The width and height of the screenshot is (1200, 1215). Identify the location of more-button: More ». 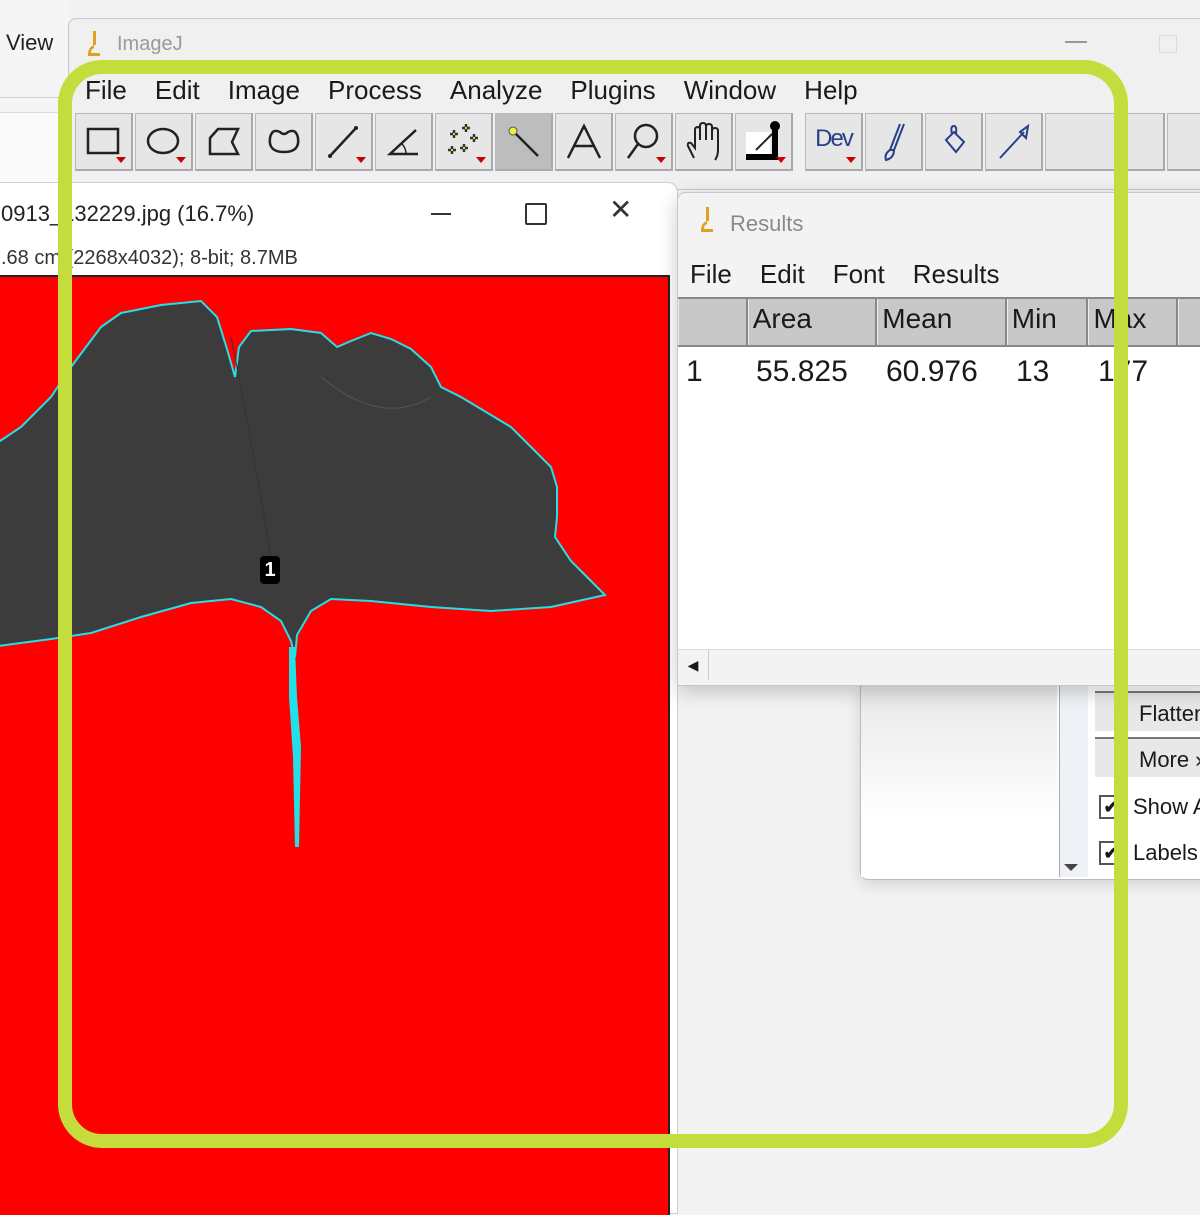
(1147, 757).